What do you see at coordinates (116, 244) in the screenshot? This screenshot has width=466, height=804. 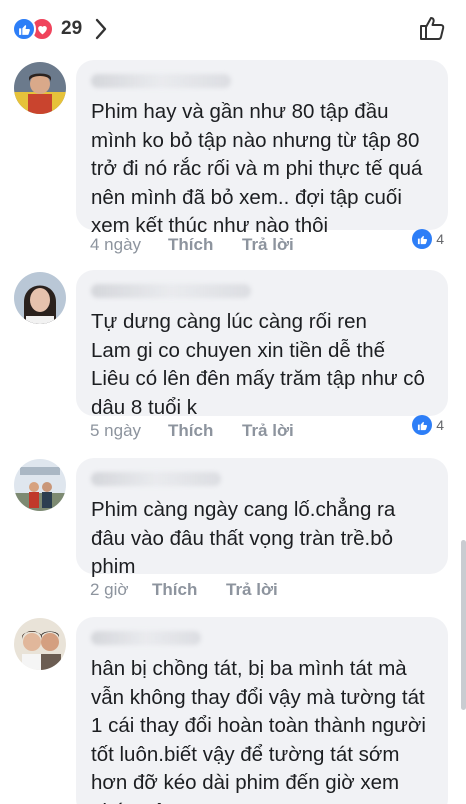 I see `comment-age: 4 ngày` at bounding box center [116, 244].